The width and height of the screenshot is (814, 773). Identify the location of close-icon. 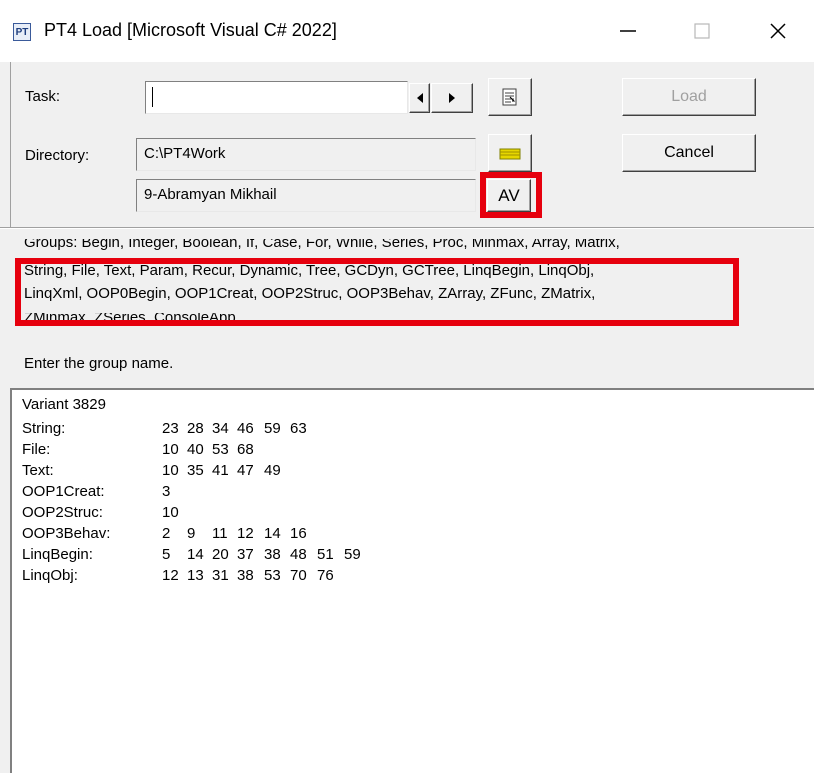
(778, 31).